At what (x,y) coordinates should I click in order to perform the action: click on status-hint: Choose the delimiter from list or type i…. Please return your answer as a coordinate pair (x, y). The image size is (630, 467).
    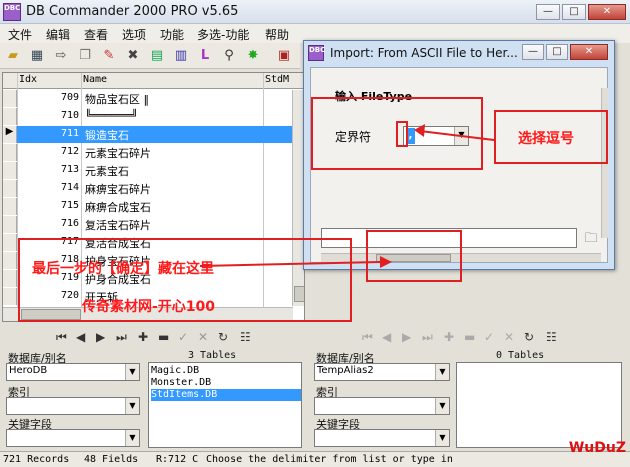
    Looking at the image, I should click on (329, 459).